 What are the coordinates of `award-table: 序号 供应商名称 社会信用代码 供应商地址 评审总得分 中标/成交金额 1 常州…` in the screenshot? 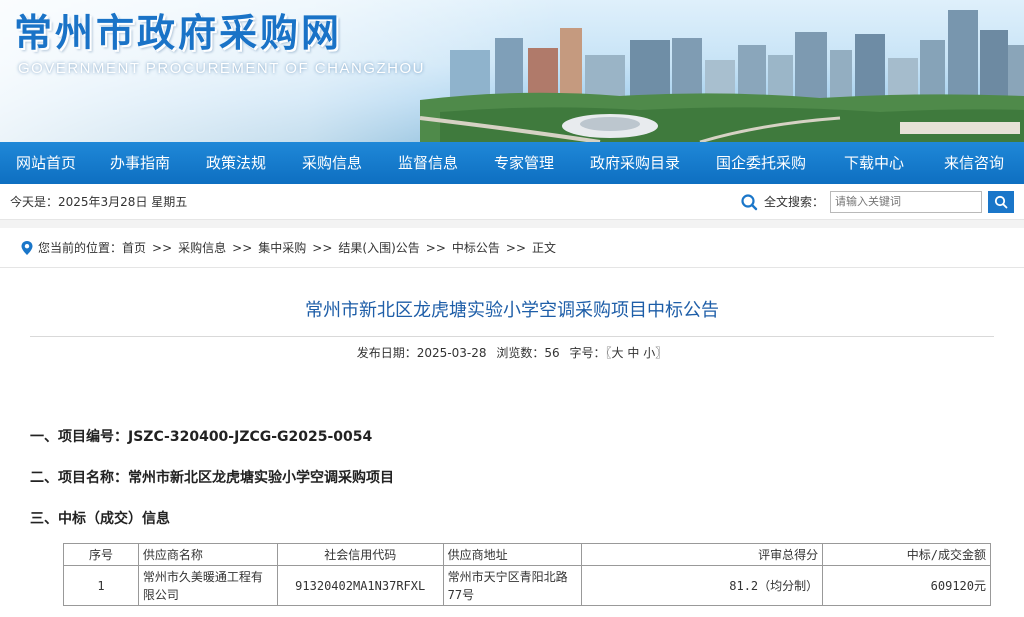 It's located at (527, 574).